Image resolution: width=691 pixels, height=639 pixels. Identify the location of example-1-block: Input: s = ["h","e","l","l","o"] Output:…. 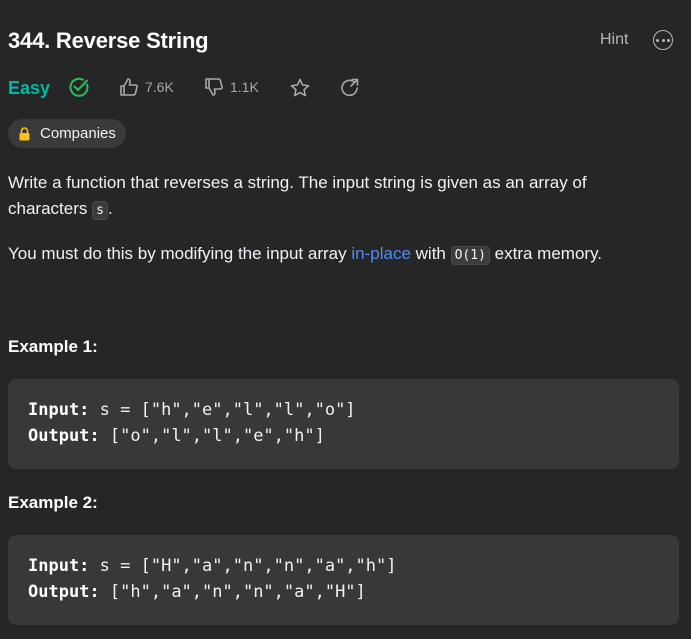
(343, 424).